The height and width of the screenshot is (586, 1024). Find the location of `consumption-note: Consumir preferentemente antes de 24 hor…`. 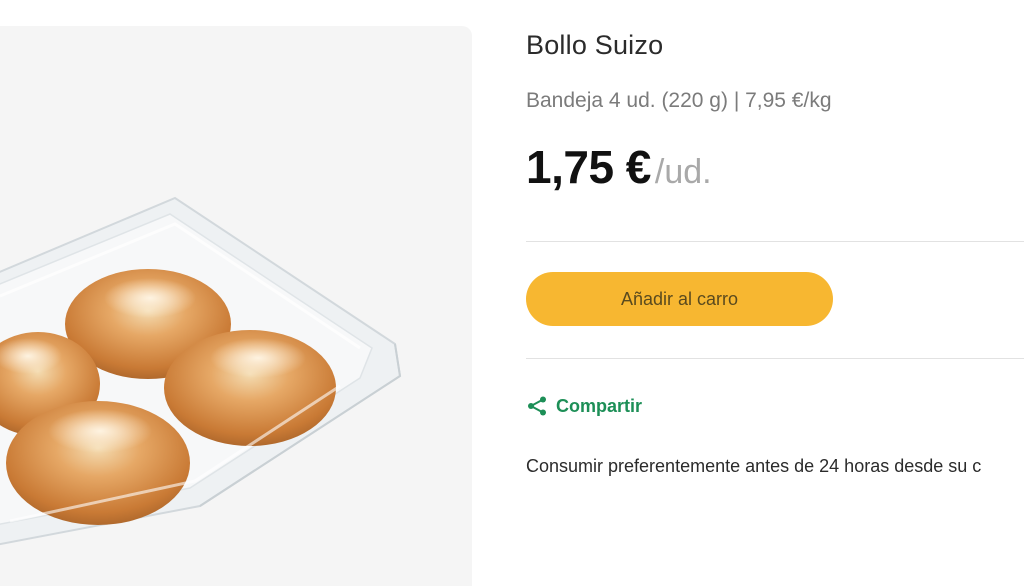

consumption-note: Consumir preferentemente antes de 24 hor… is located at coordinates (754, 466).